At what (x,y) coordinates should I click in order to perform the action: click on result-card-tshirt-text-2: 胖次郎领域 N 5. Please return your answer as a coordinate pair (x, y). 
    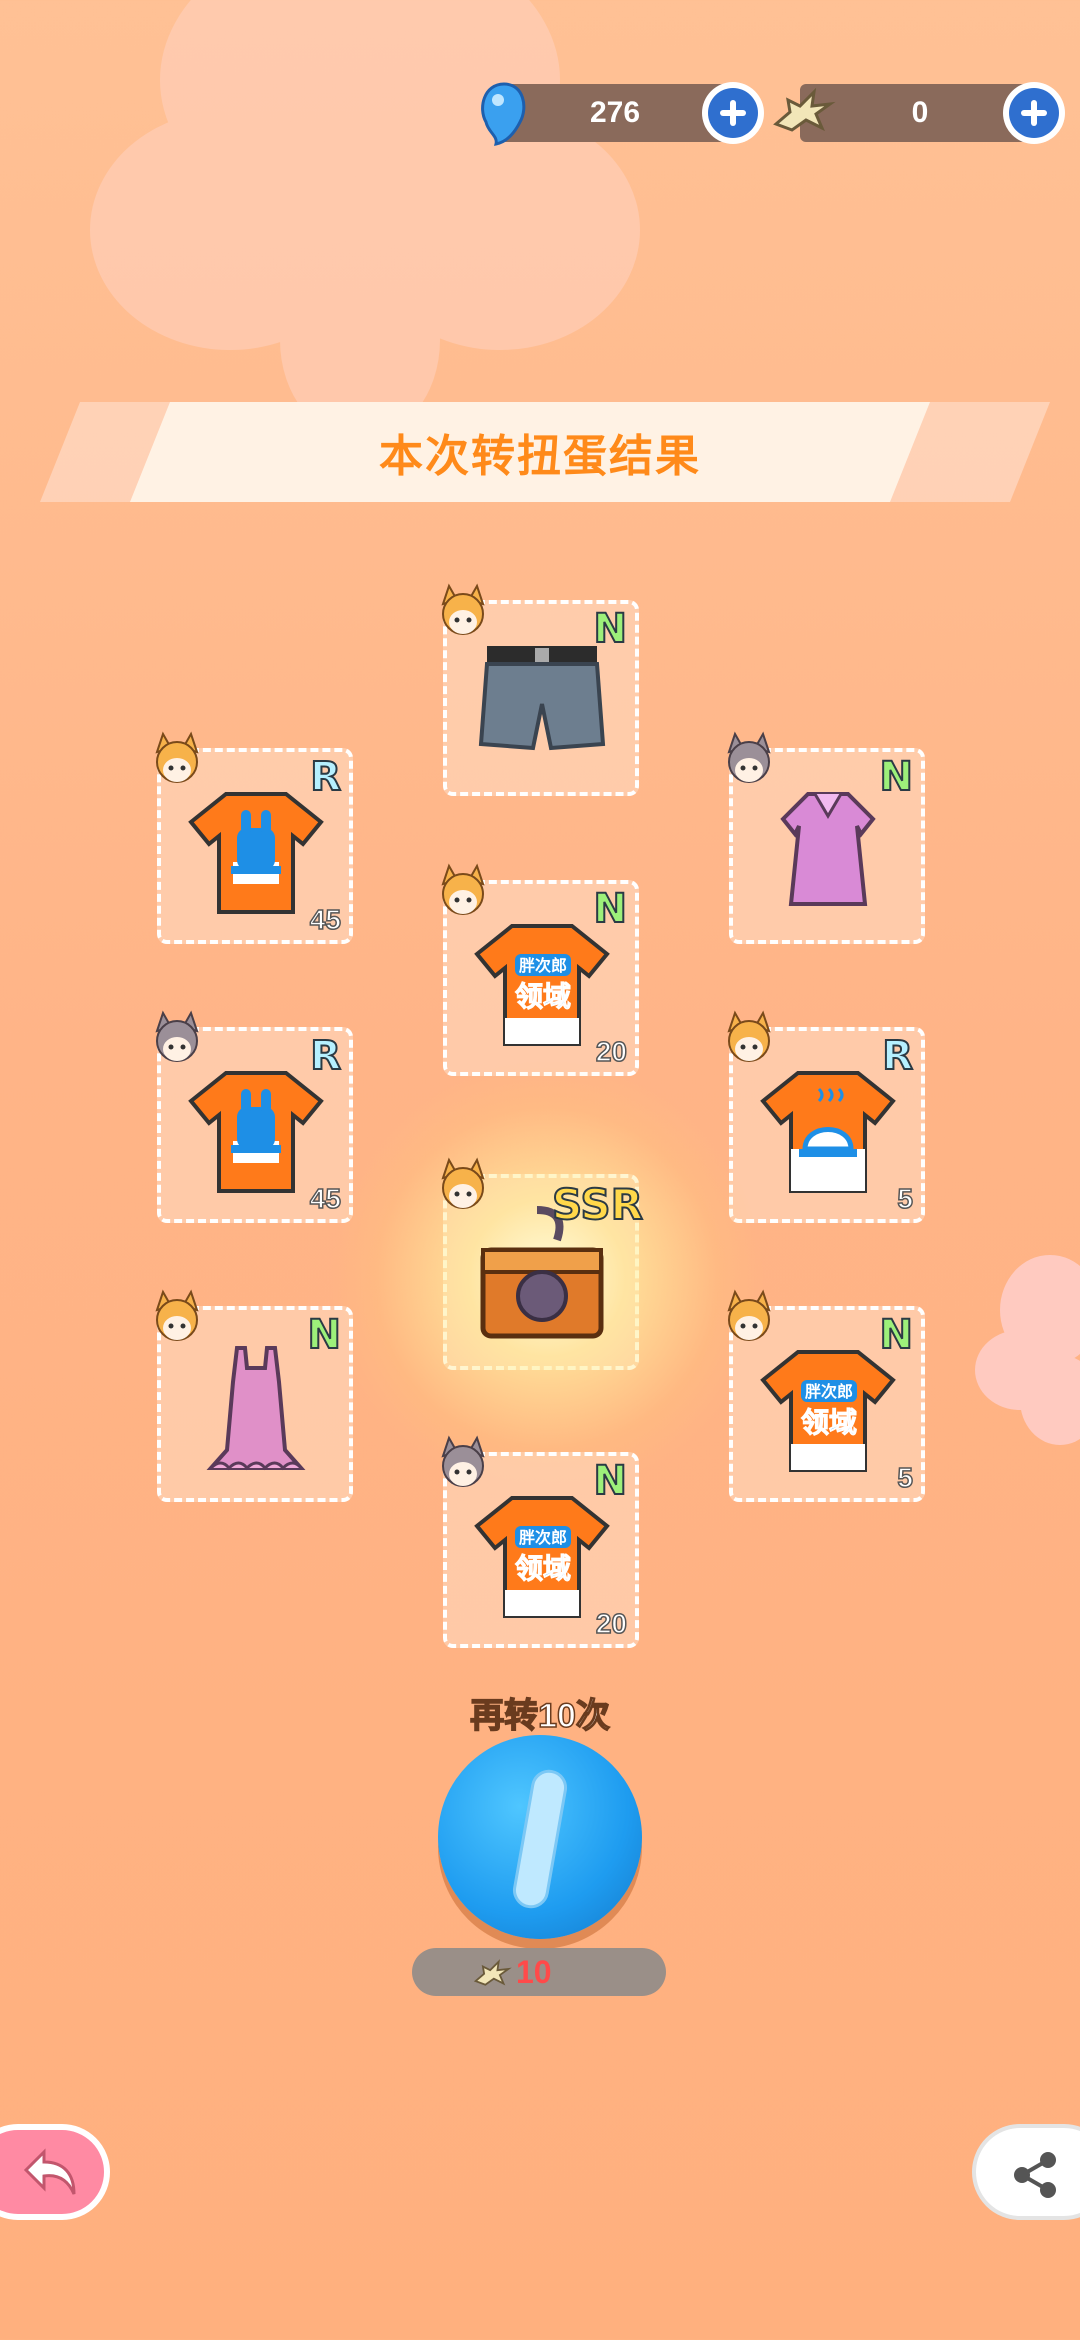
    Looking at the image, I should click on (826, 1395).